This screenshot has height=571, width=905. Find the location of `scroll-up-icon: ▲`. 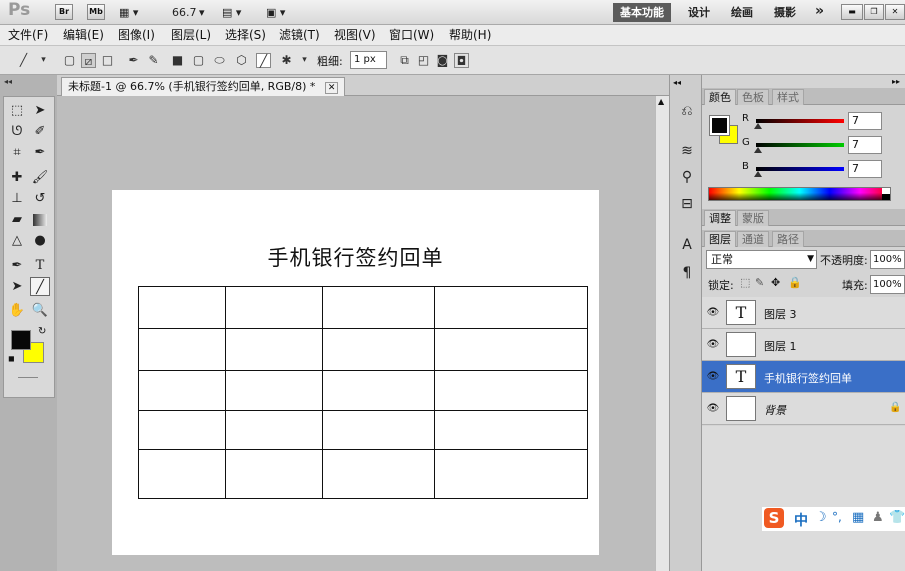

scroll-up-icon: ▲ is located at coordinates (661, 101).